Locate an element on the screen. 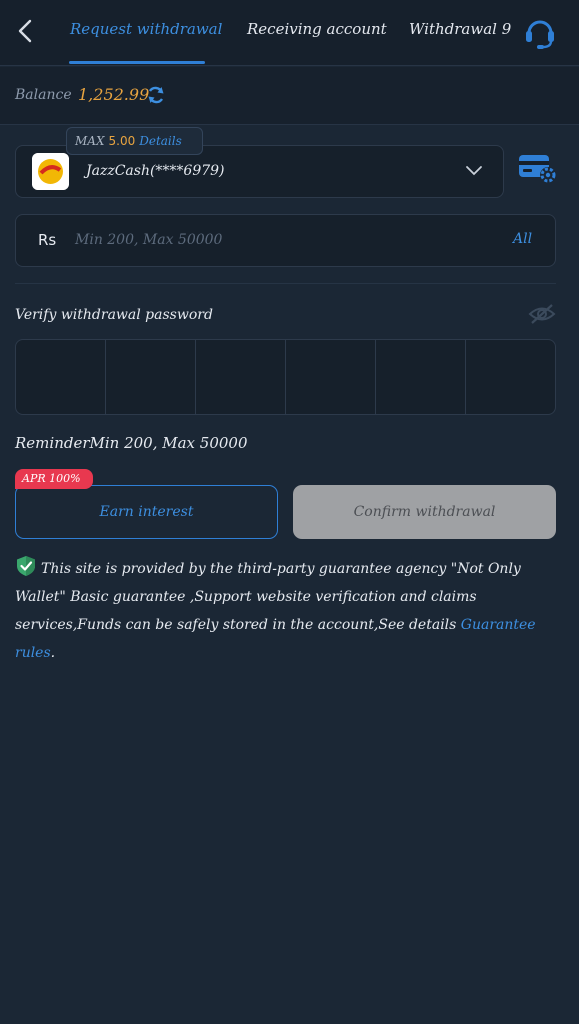 This screenshot has width=579, height=1024. amount-input: Rs Min 200, Max 50000 All is located at coordinates (285, 240).